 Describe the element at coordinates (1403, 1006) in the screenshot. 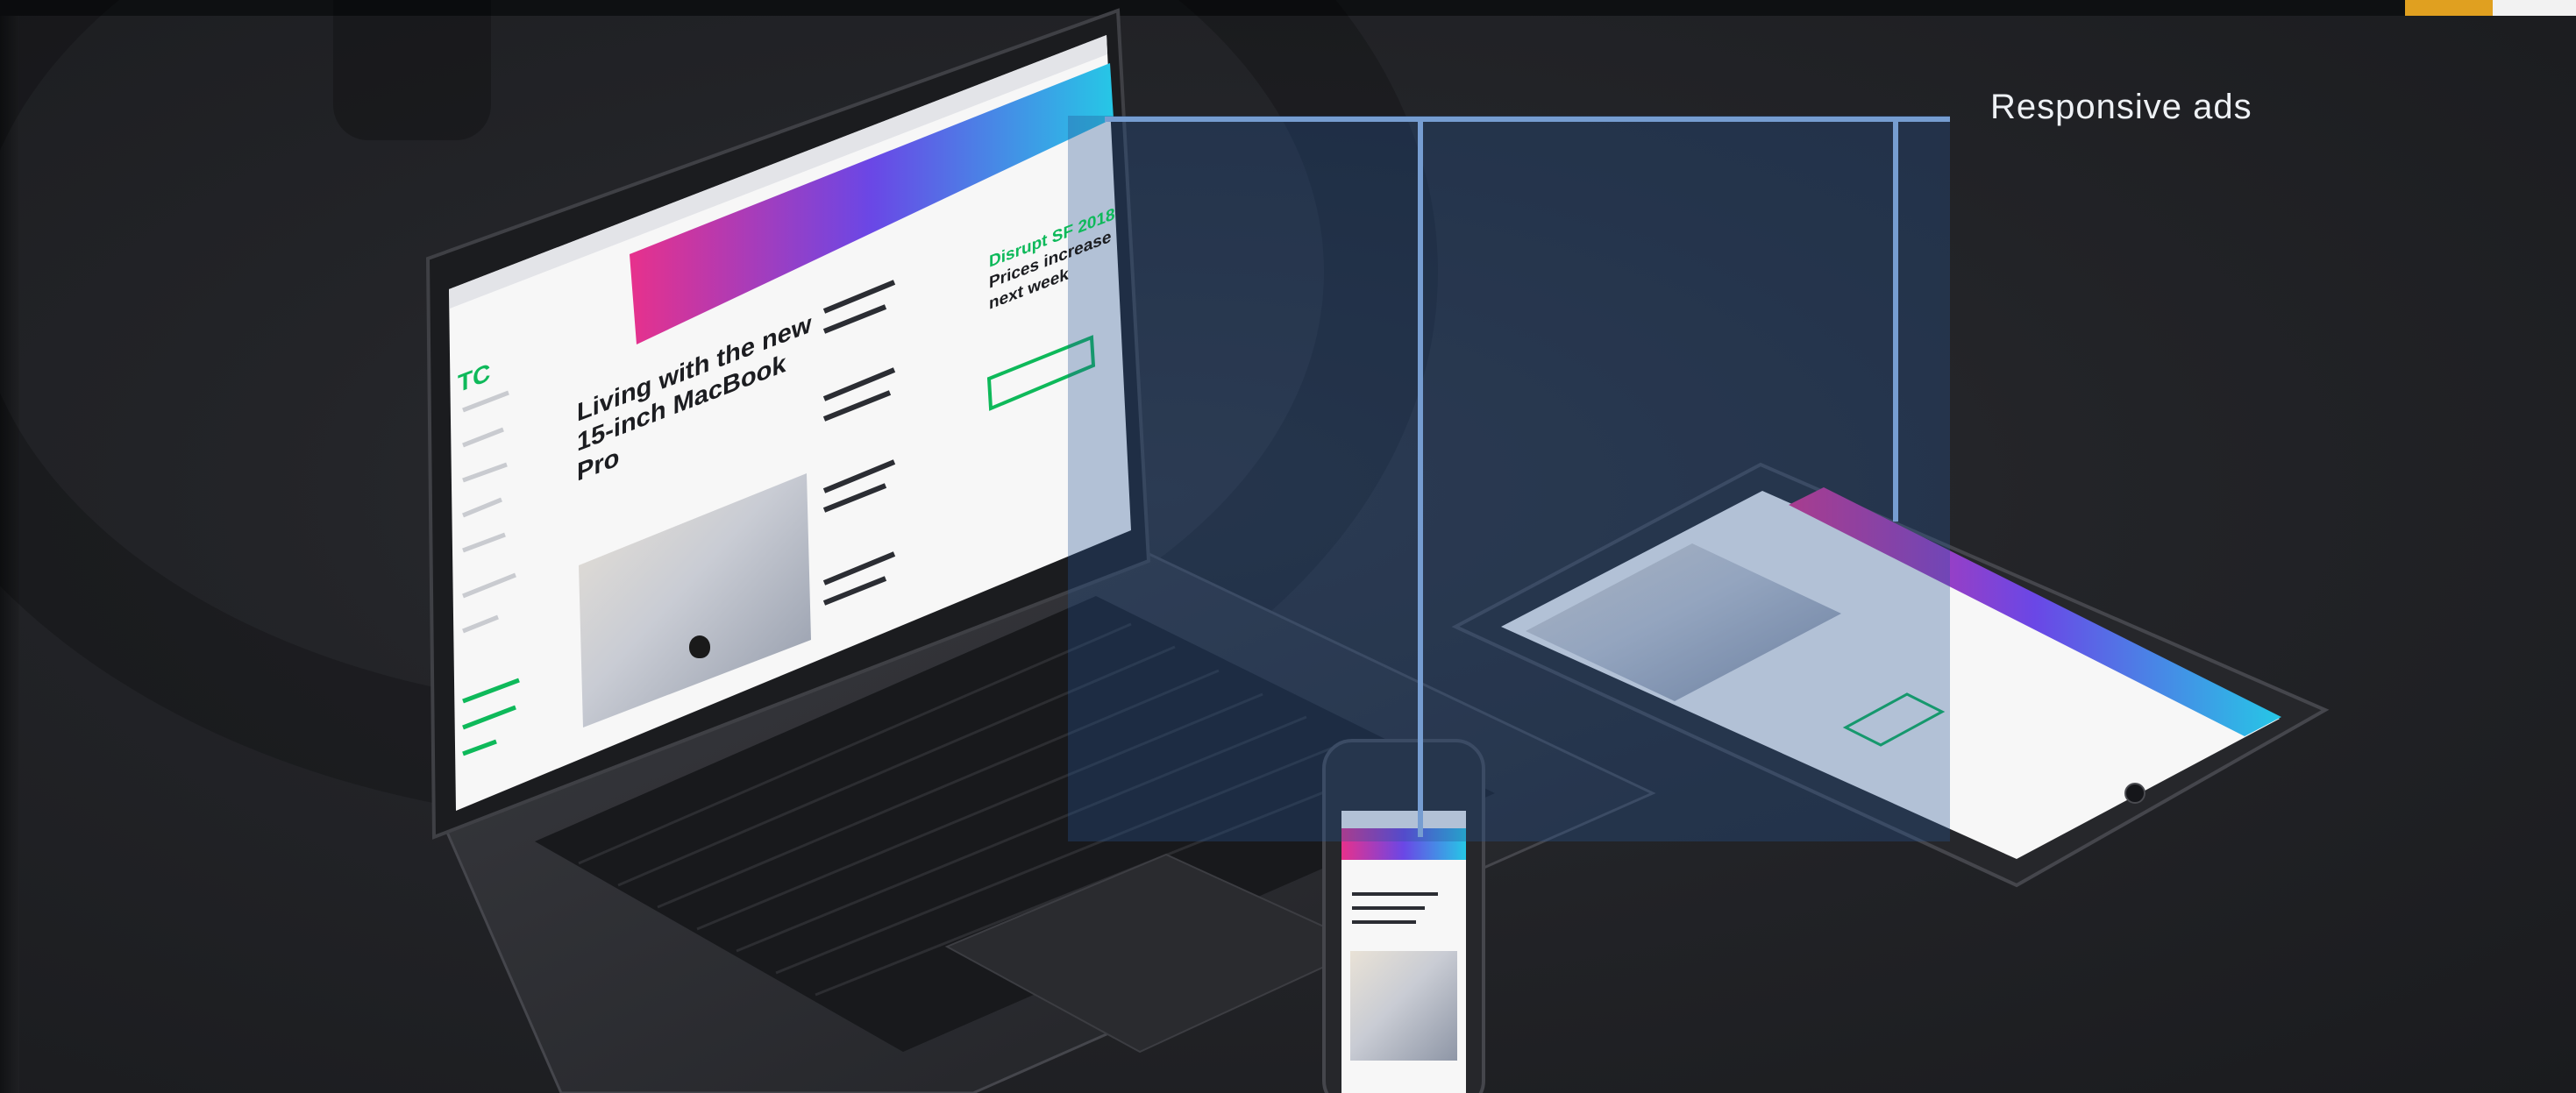

I see `phone-hero-photo` at that location.